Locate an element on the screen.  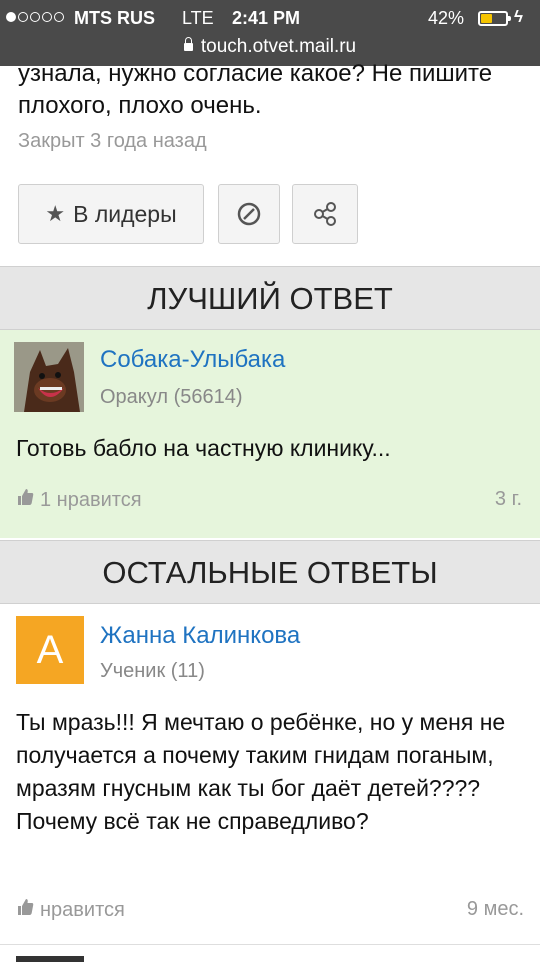
network-type: LTE is located at coordinates (198, 18).